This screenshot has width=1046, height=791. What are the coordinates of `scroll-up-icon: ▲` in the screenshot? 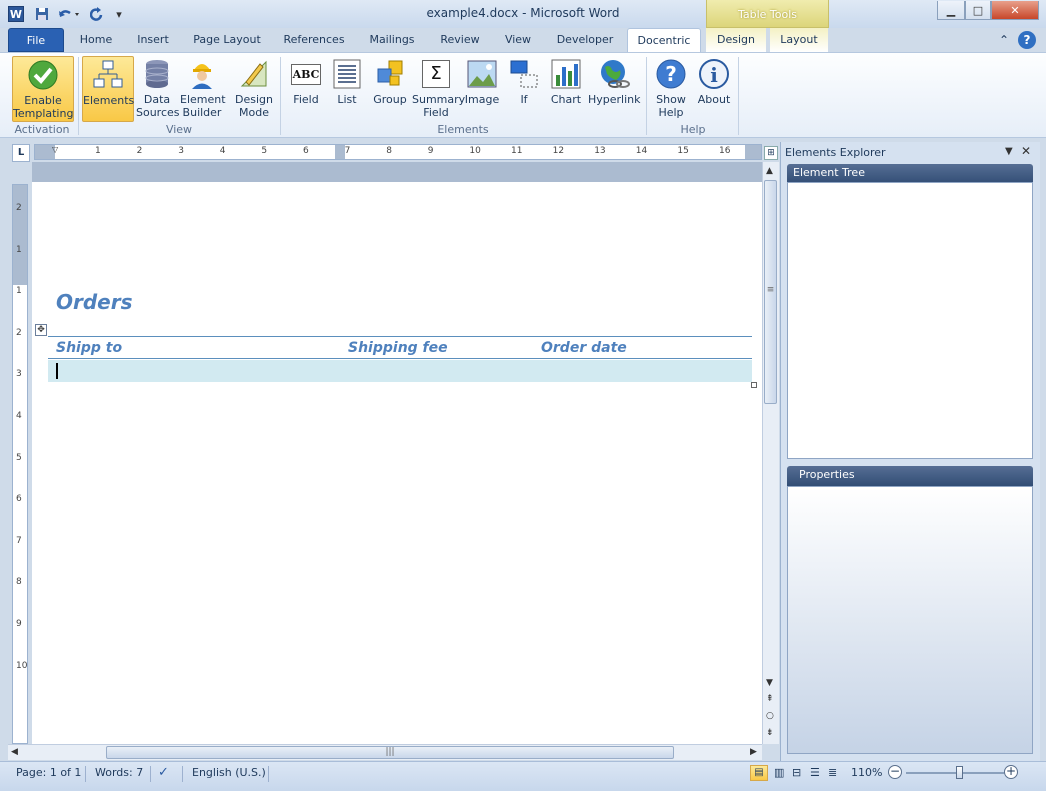 It's located at (769, 171).